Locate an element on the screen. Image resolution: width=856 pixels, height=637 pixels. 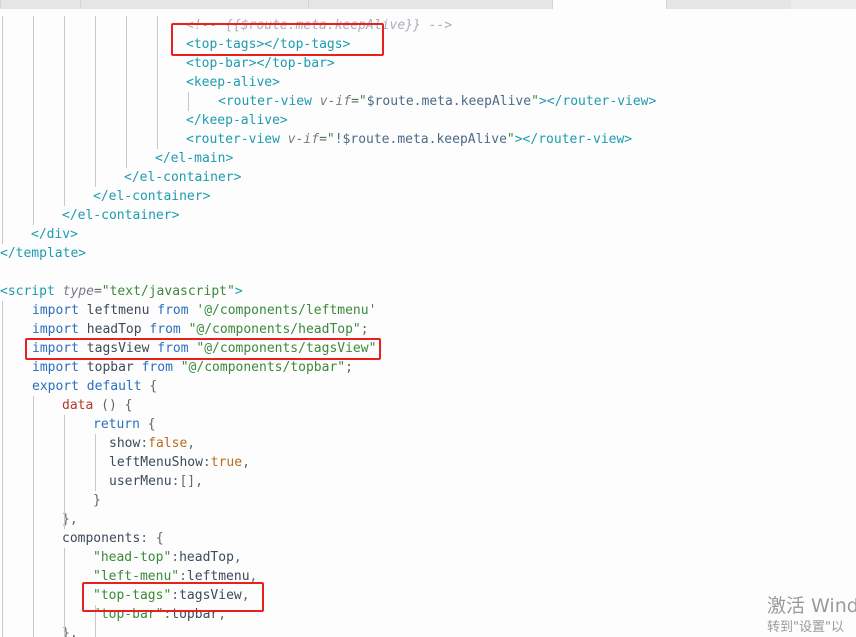
code-line: <keep-alive> is located at coordinates (233, 82).